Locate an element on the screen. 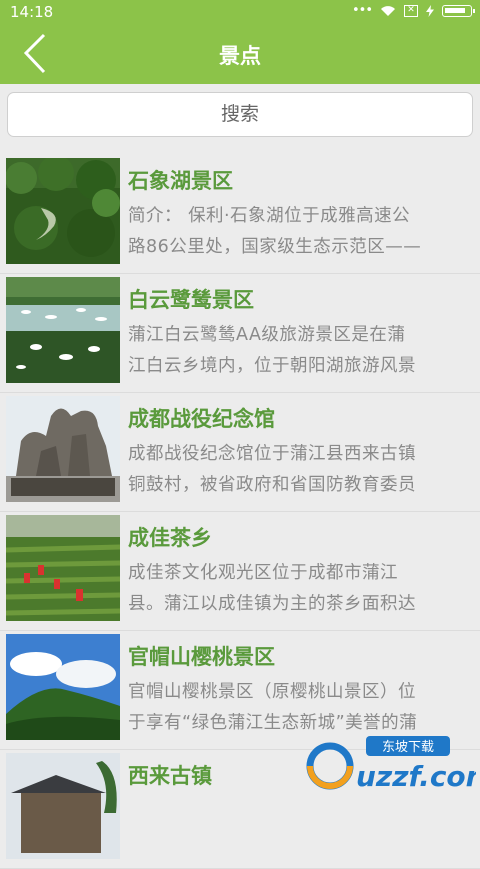 The image size is (480, 869). spot-desc-line: 简介： 保利·石象湖位于成雅高速公 is located at coordinates (269, 216).